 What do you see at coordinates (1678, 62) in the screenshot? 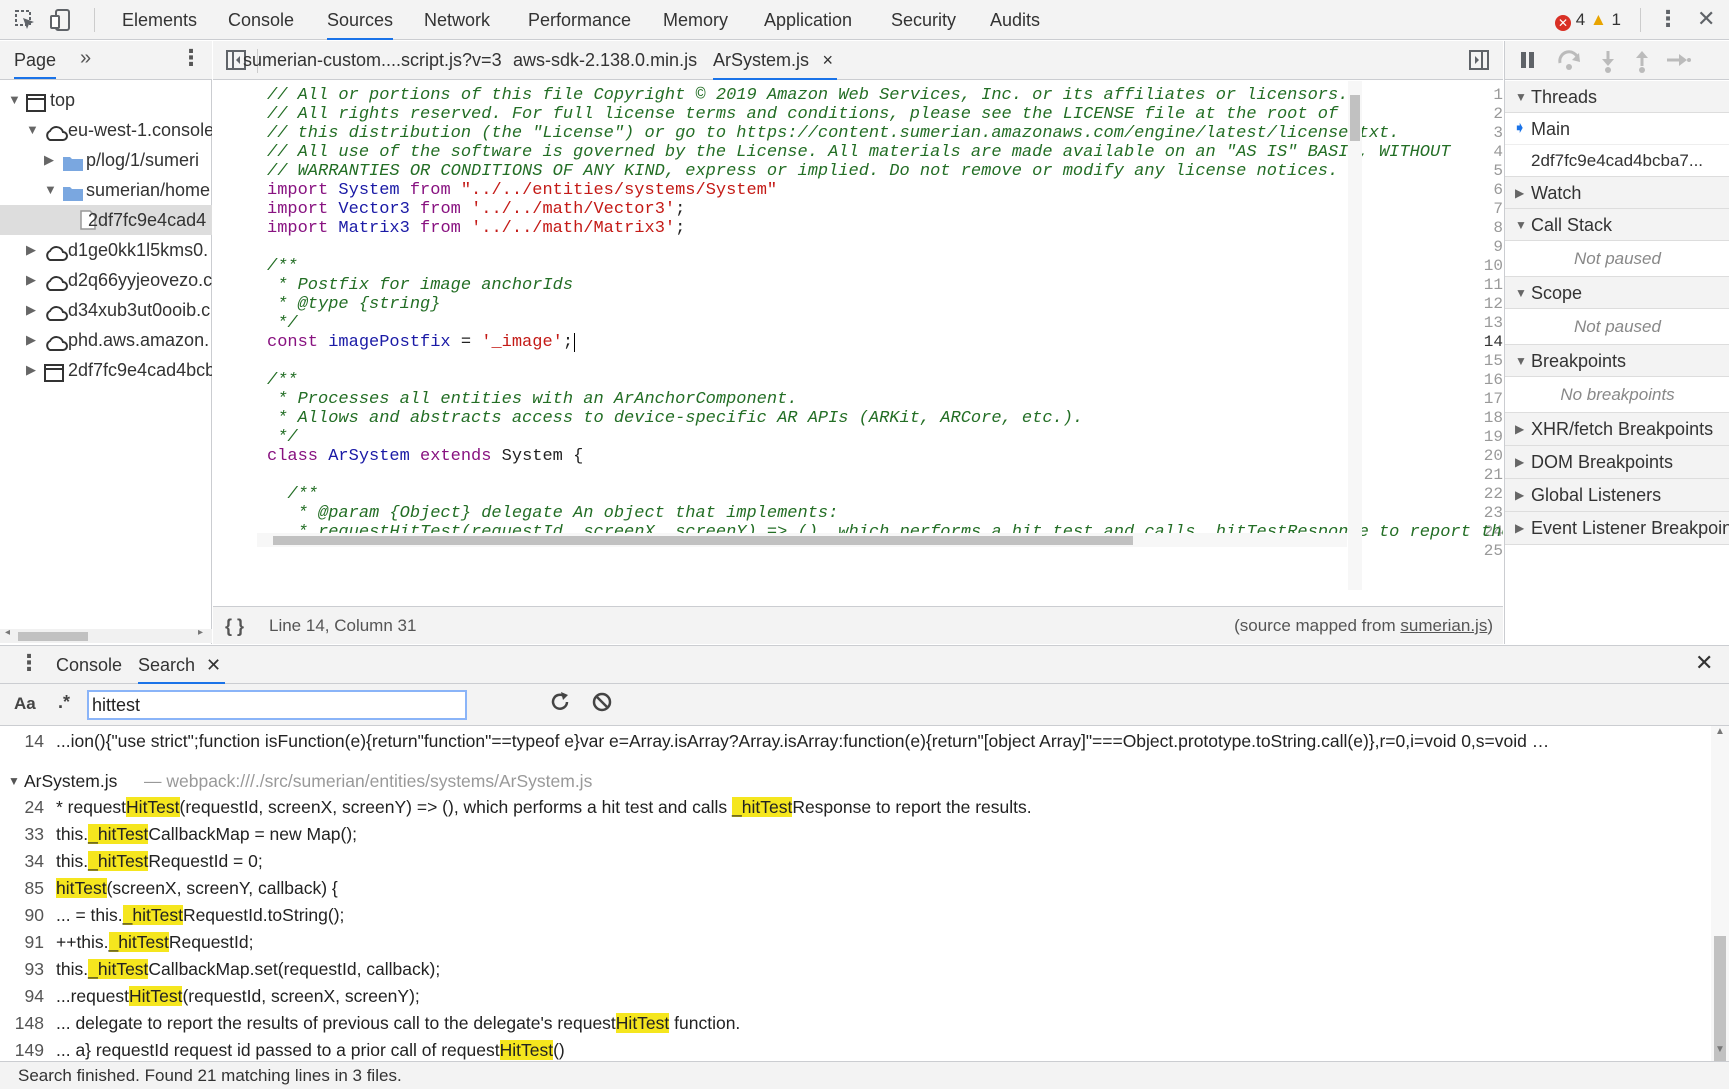
I see `step-icon` at bounding box center [1678, 62].